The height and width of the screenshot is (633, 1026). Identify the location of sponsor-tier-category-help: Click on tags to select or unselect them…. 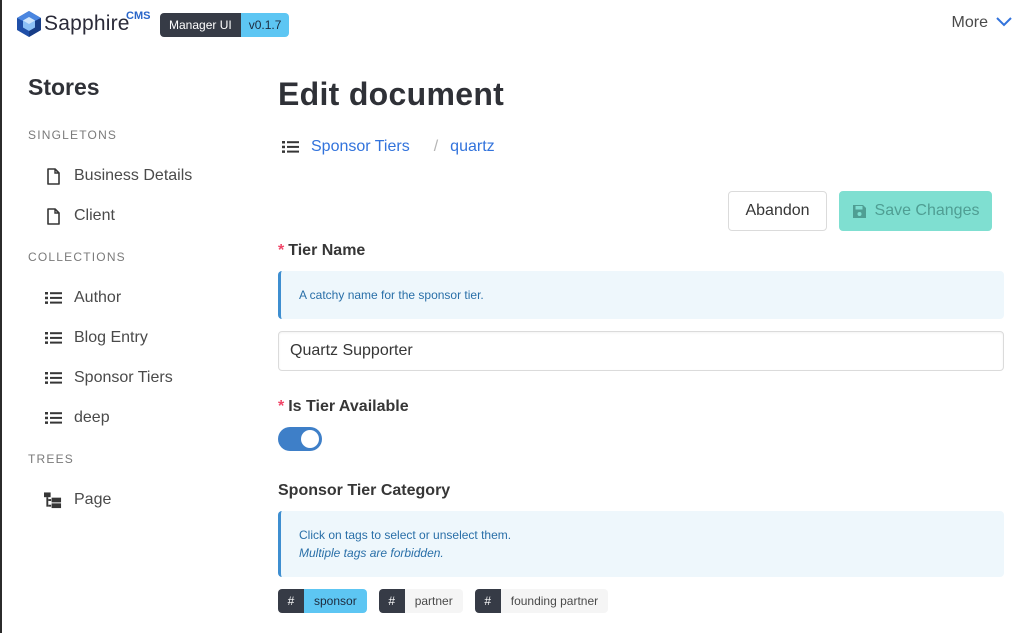
(641, 544).